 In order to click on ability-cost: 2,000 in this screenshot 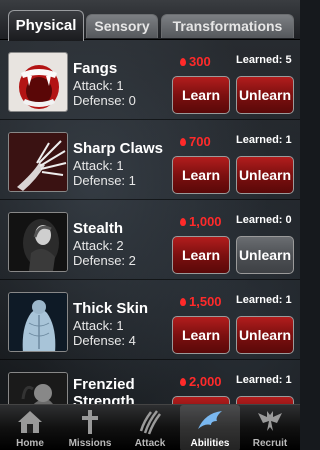, I will do `click(207, 381)`.